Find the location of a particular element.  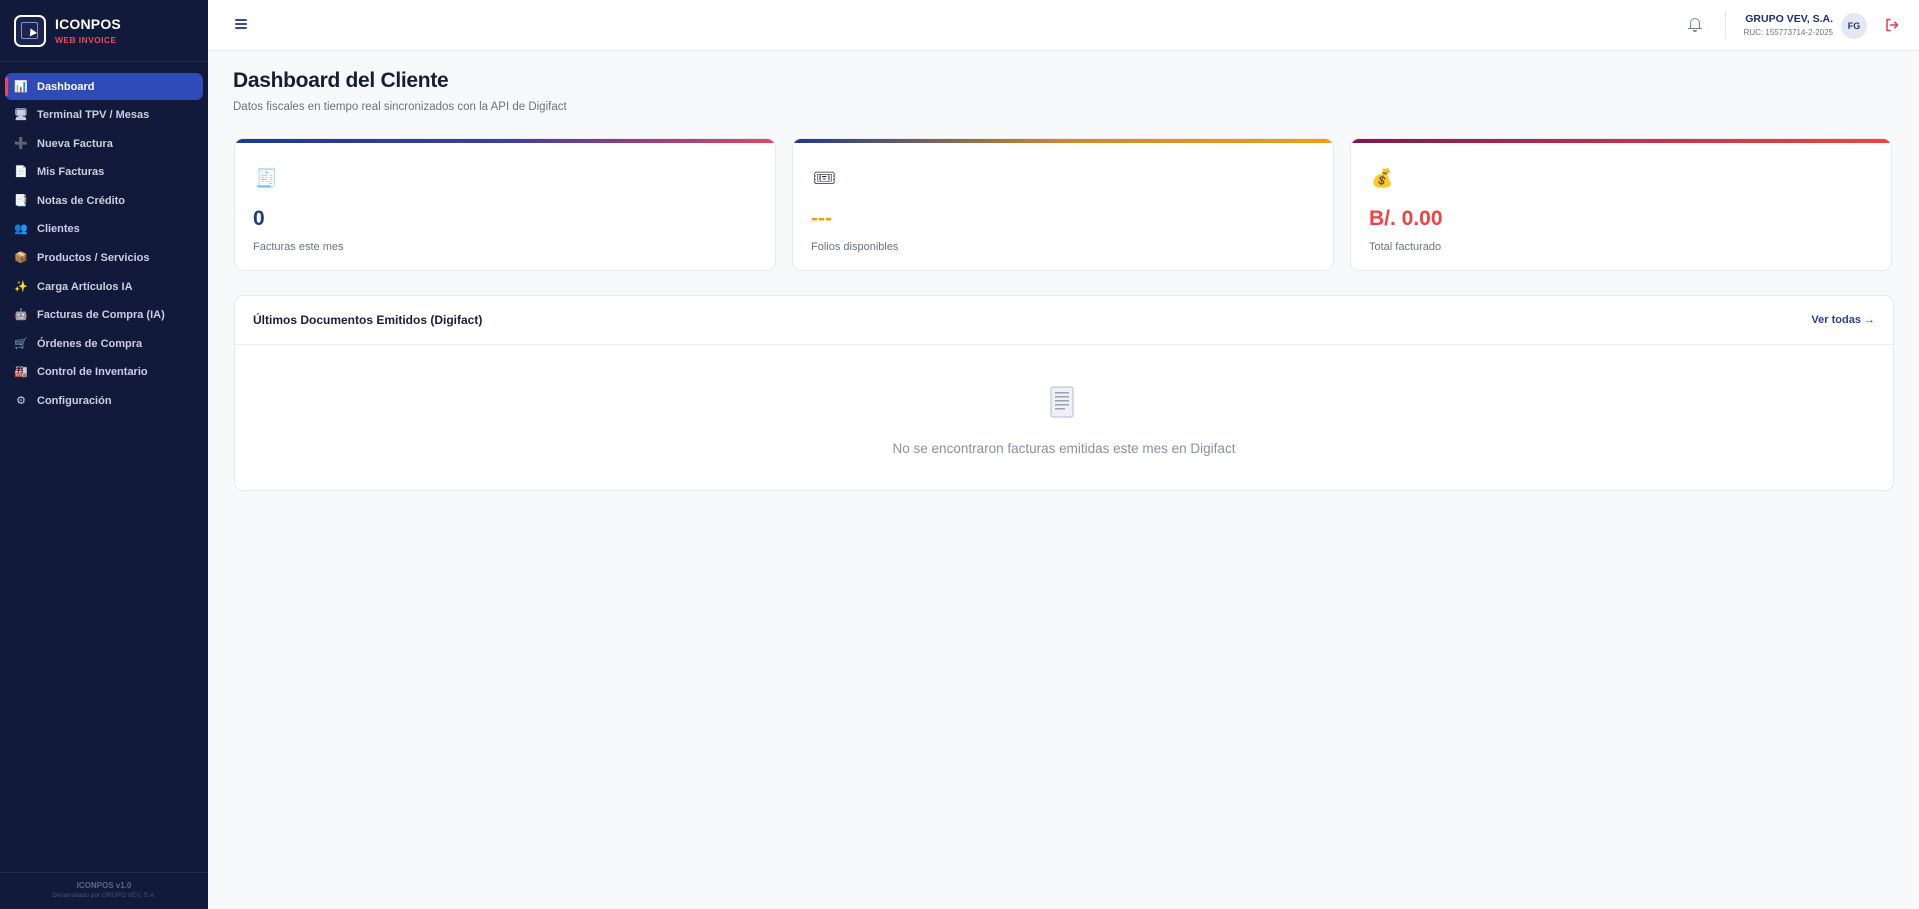

sidebar-item-label: Dashboard is located at coordinates (66, 86).